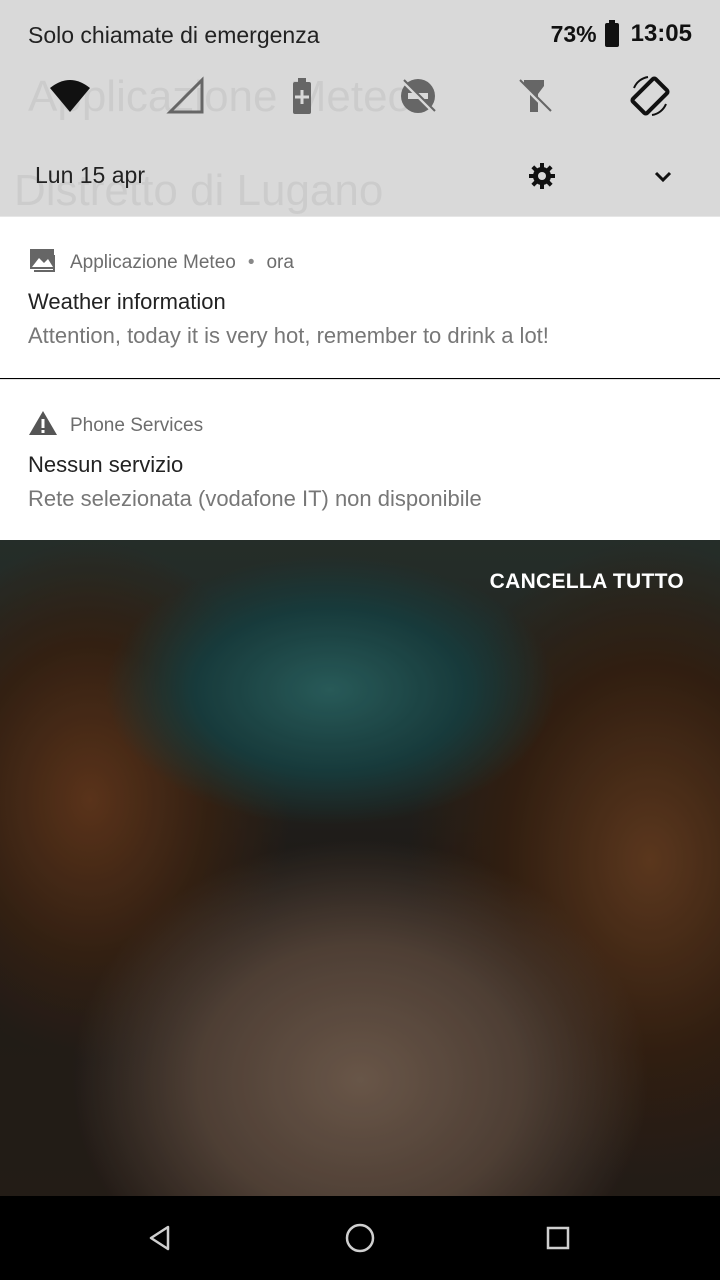 This screenshot has height=1280, width=720. I want to click on recents-button, so click(558, 1238).